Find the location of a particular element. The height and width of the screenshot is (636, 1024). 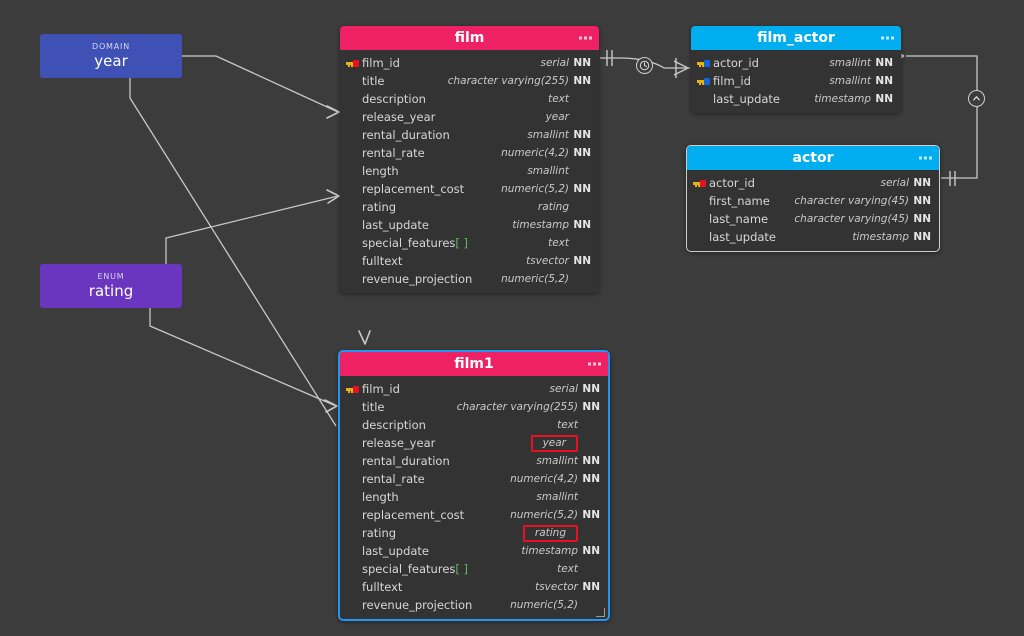

clock-icon-badge is located at coordinates (644, 65).